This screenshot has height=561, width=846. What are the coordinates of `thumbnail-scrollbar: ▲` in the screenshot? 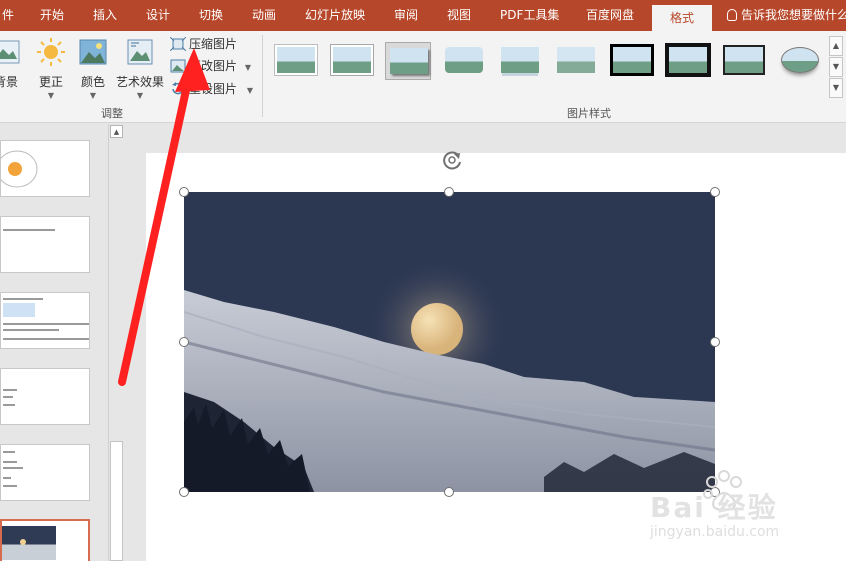 It's located at (116, 342).